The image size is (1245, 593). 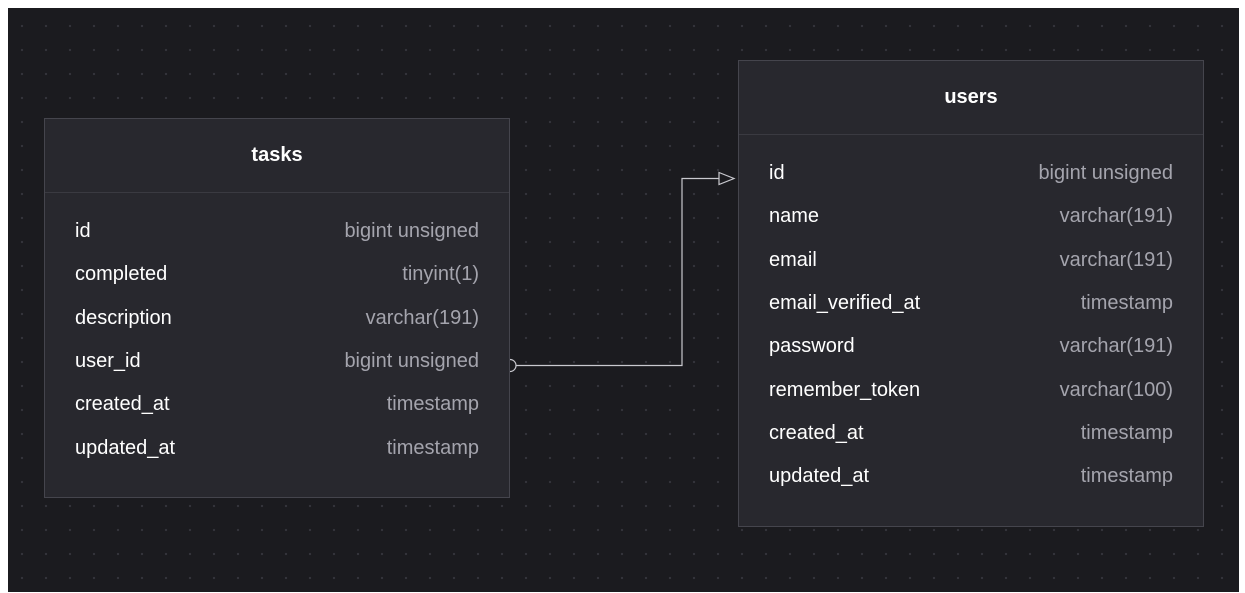 I want to click on many-end-marker-icon, so click(x=513, y=365).